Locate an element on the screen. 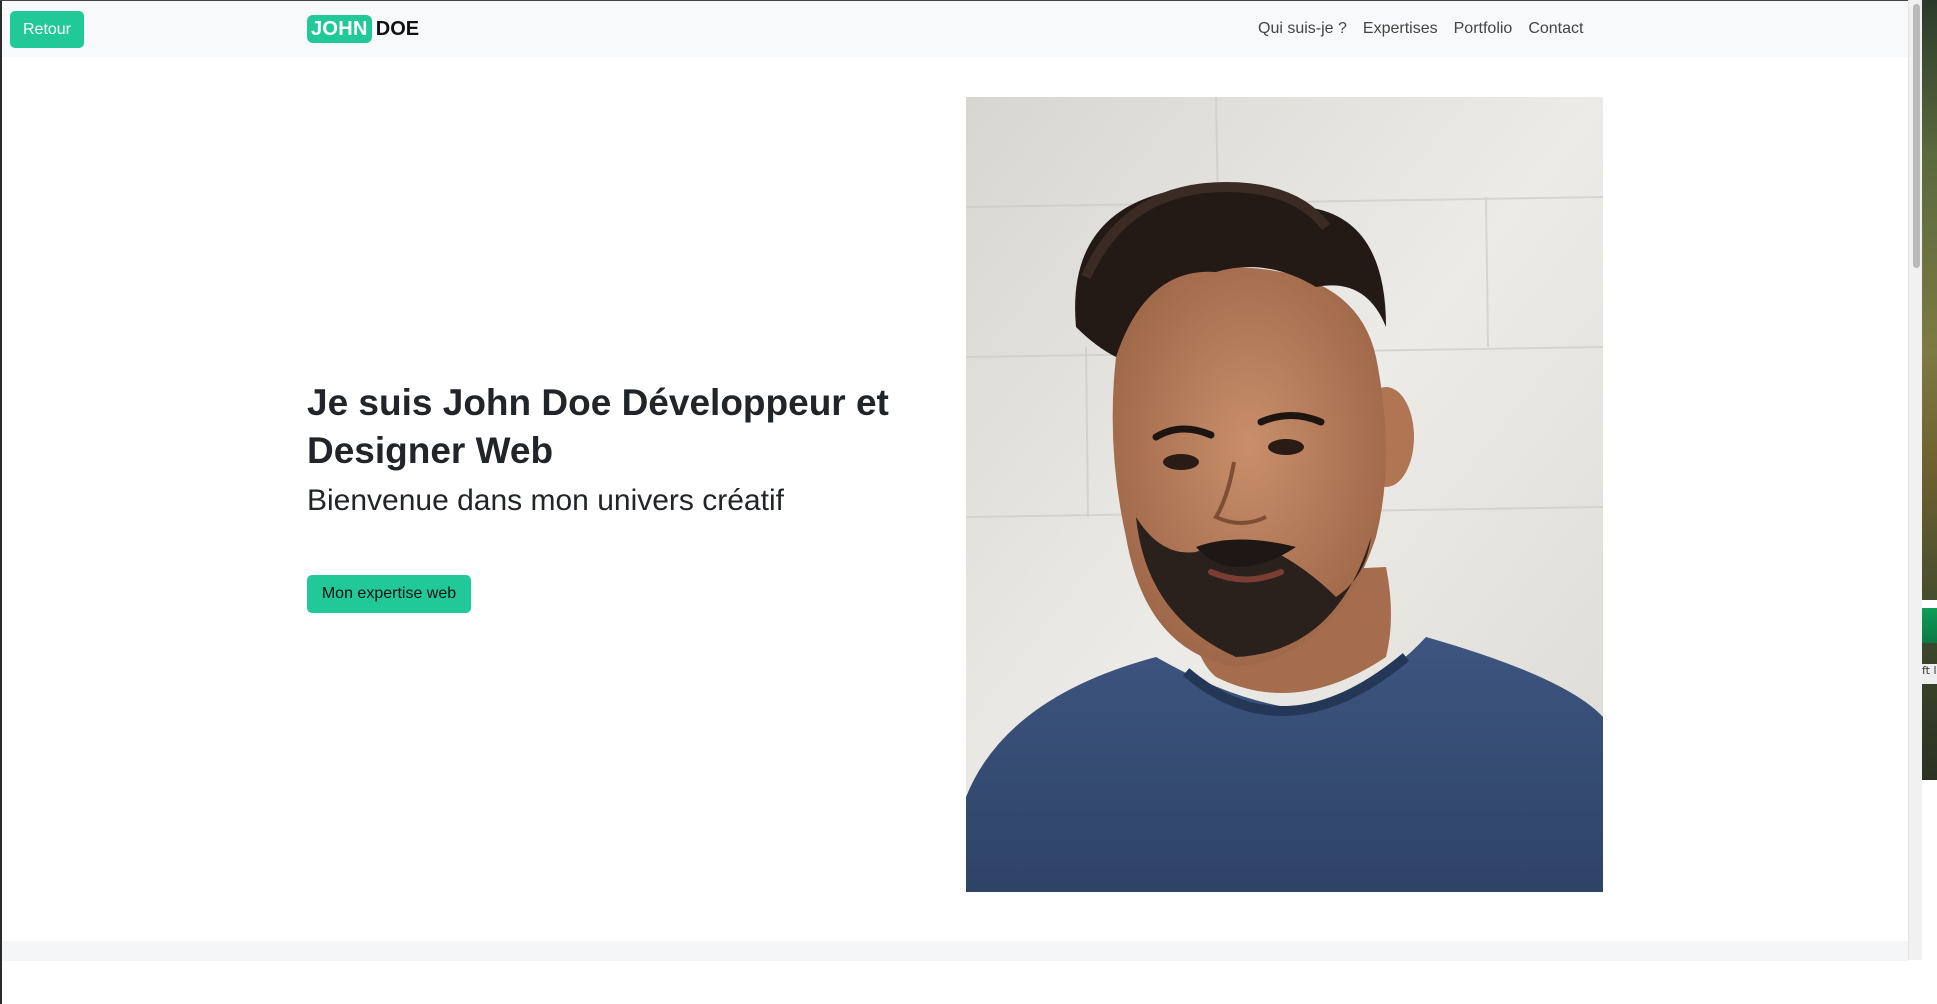 Image resolution: width=1937 pixels, height=1004 pixels. background-window-divider is located at coordinates (1929, 604).